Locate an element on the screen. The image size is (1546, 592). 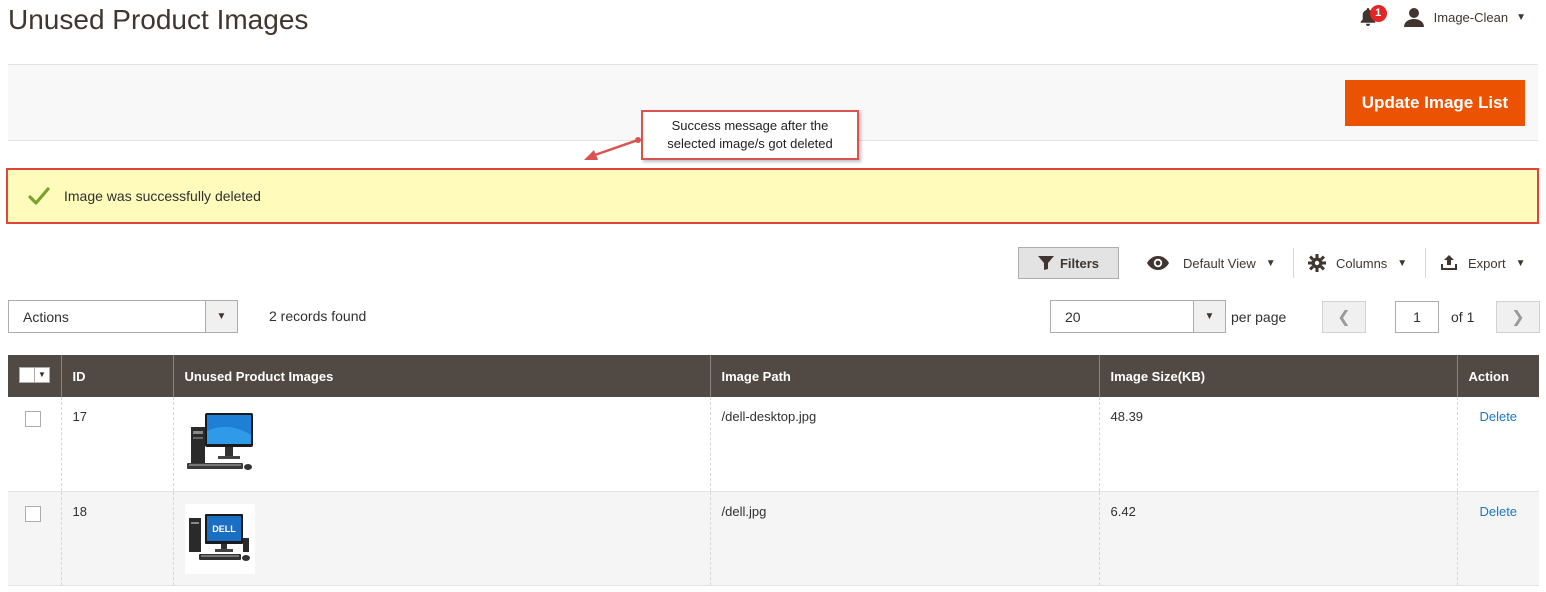
chevron-left-icon: ❮ is located at coordinates (1344, 317).